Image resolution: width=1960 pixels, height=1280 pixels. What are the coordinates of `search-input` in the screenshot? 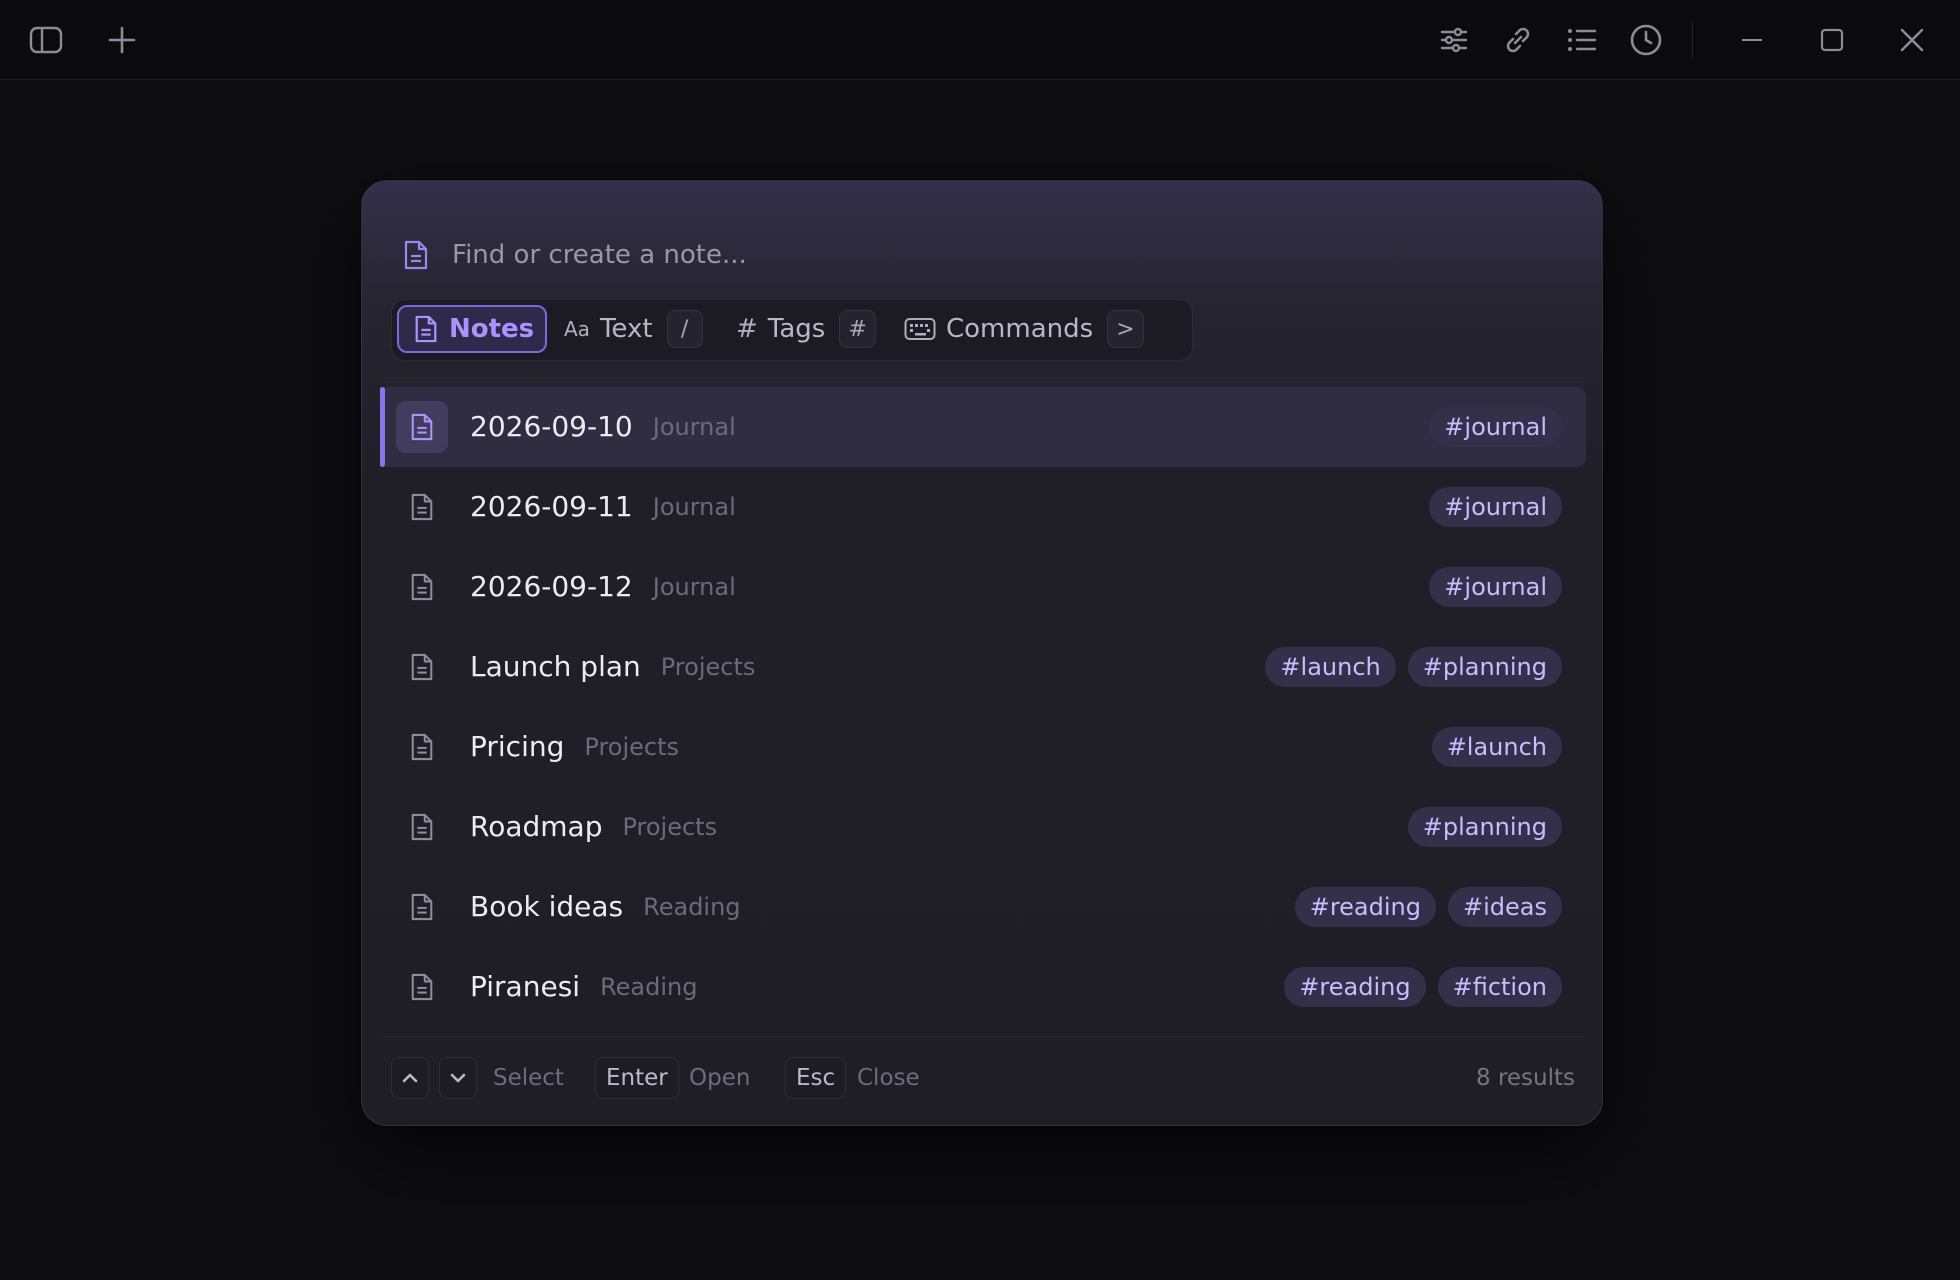 It's located at (992, 255).